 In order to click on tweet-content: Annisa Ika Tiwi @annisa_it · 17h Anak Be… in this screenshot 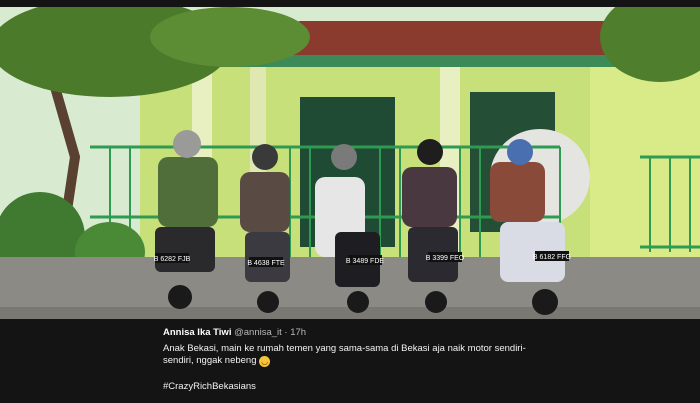, I will do `click(353, 360)`.